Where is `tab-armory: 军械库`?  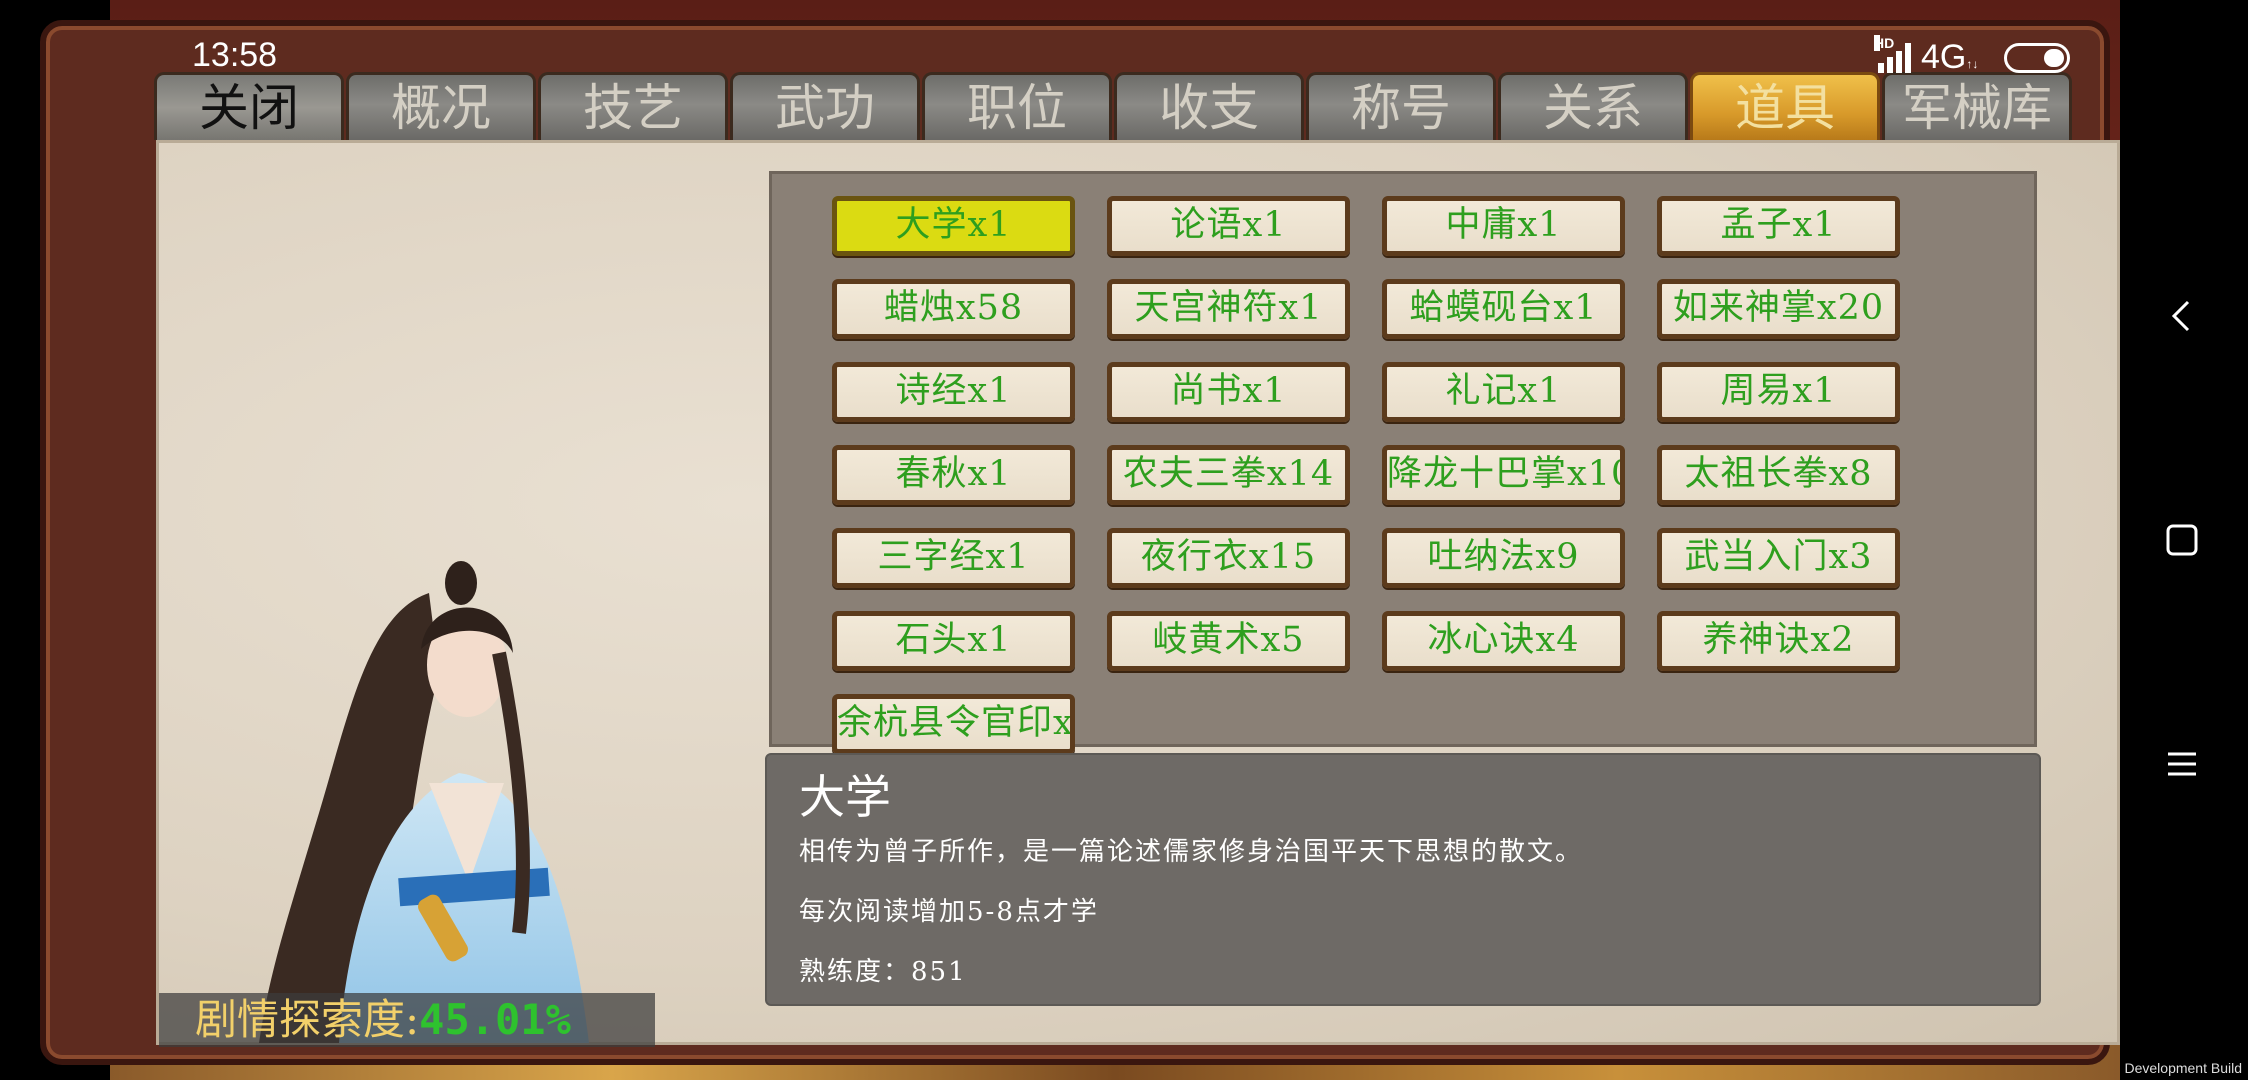
tab-armory: 军械库 is located at coordinates (1977, 106).